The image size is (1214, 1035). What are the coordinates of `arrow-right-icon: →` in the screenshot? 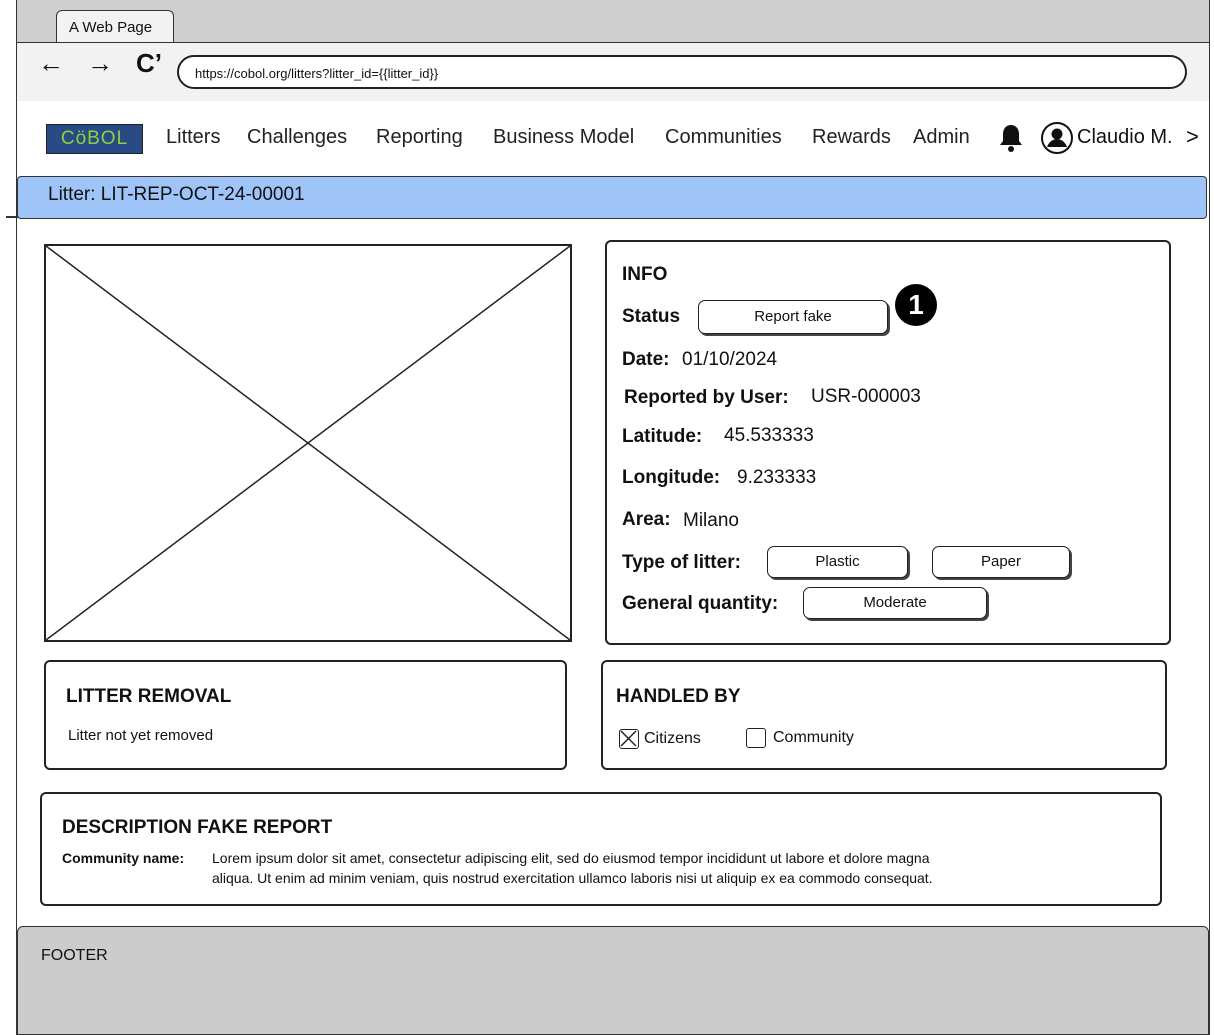 It's located at (100, 63).